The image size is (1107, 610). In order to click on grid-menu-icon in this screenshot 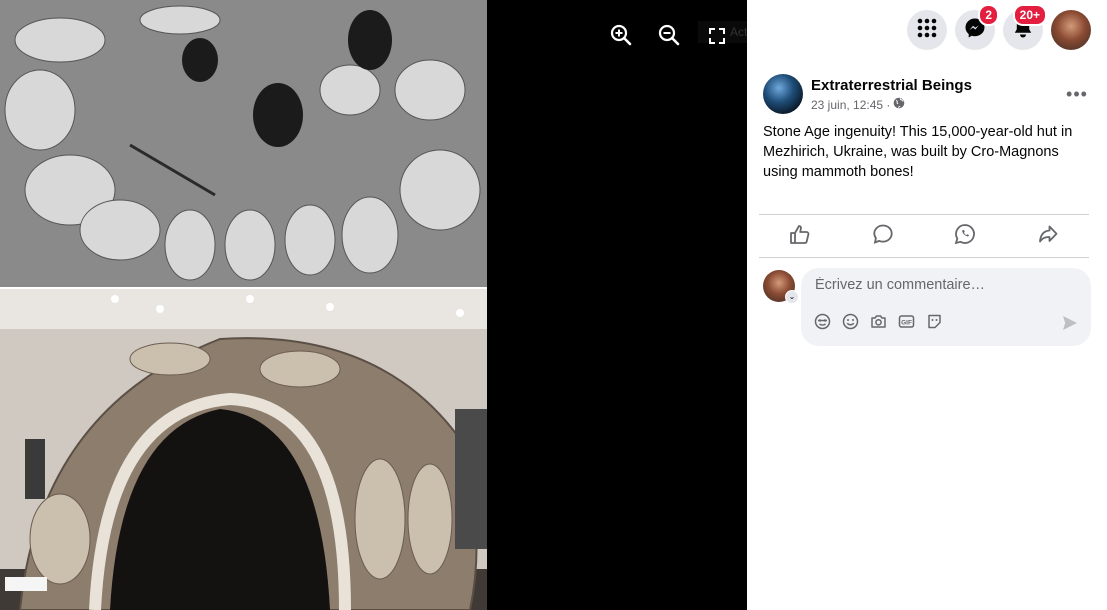, I will do `click(927, 30)`.